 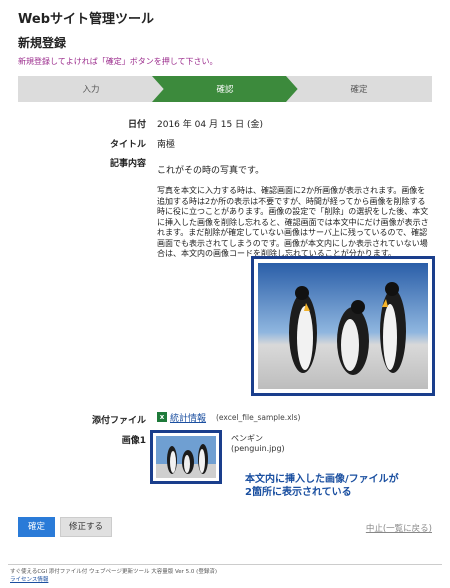 I want to click on title-label: タイトル, so click(x=127, y=145).